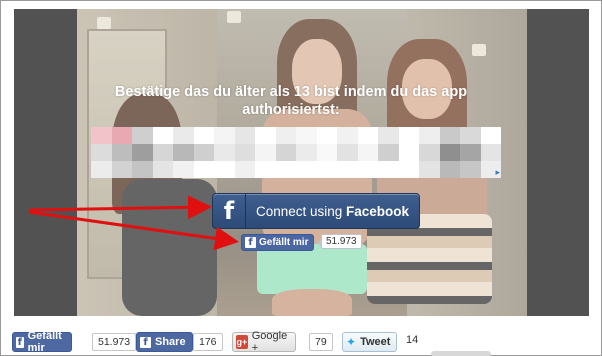 The width and height of the screenshot is (602, 356). Describe the element at coordinates (461, 353) in the screenshot. I see `clipped-element` at that location.